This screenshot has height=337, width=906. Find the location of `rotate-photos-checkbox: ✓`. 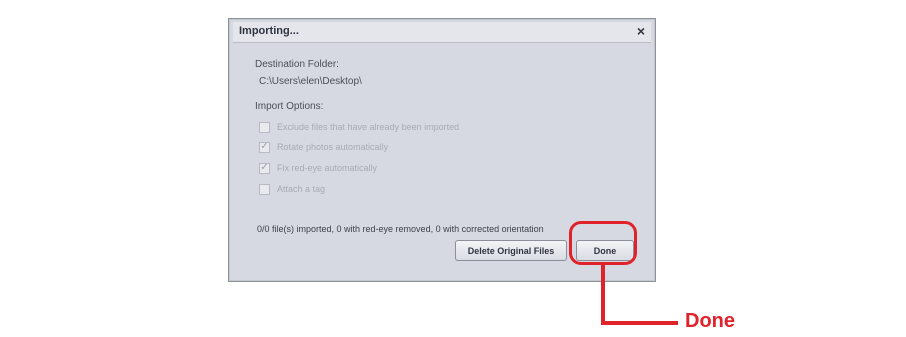

rotate-photos-checkbox: ✓ is located at coordinates (264, 147).